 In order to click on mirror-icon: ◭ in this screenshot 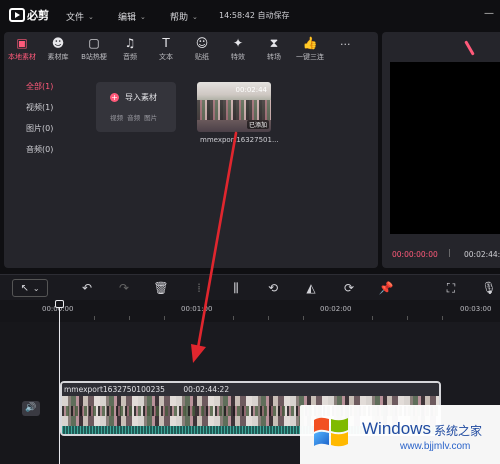, I will do `click(311, 288)`.